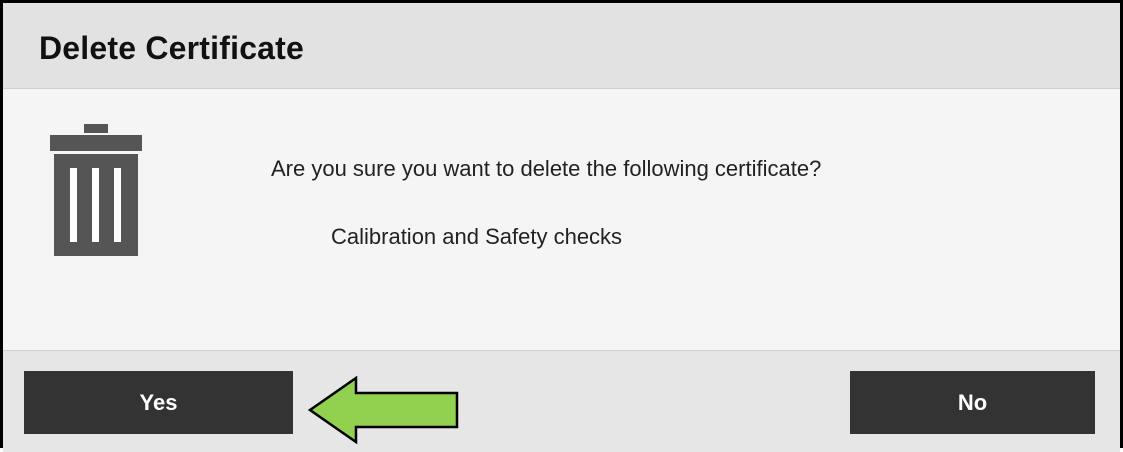  What do you see at coordinates (972, 402) in the screenshot?
I see `no-button: No` at bounding box center [972, 402].